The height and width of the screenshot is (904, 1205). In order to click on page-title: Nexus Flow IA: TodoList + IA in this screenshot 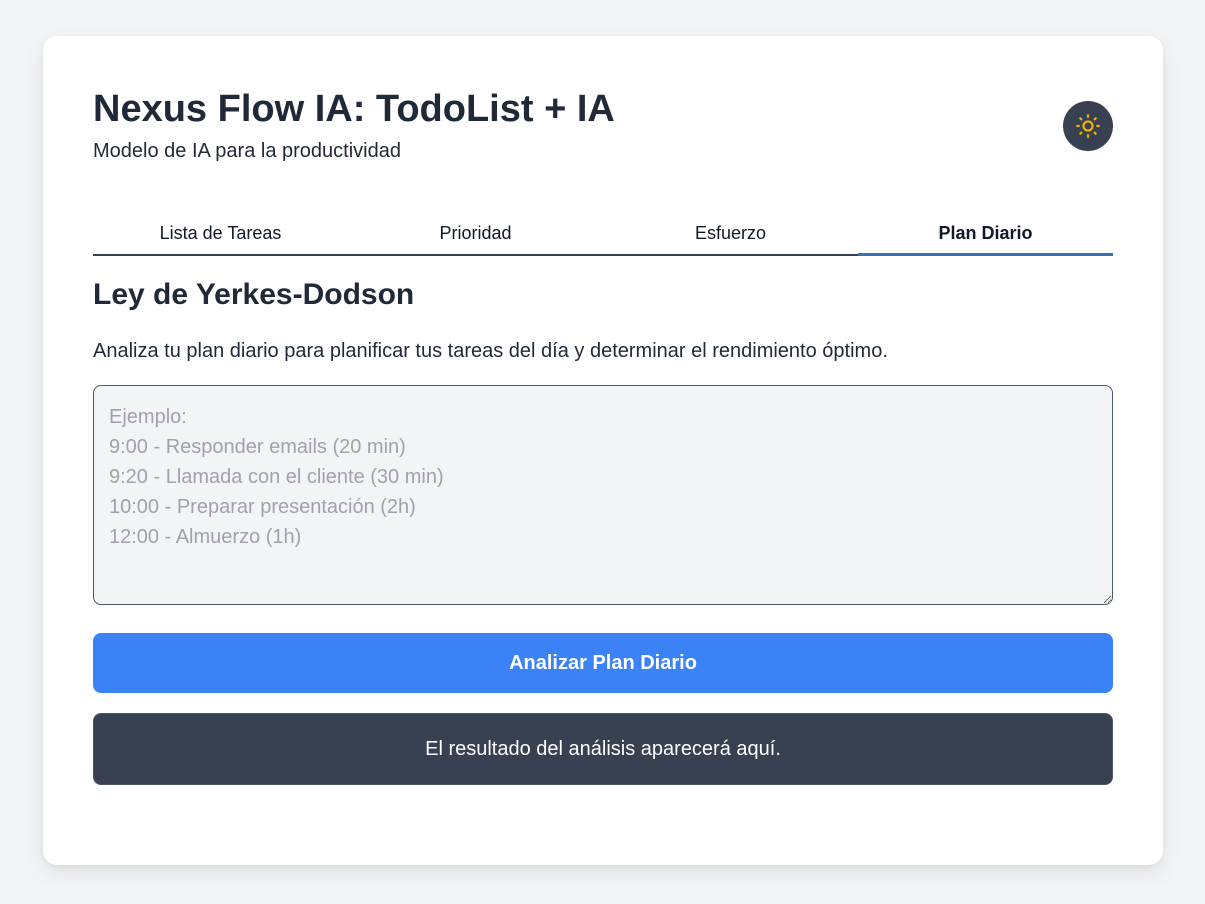, I will do `click(354, 109)`.